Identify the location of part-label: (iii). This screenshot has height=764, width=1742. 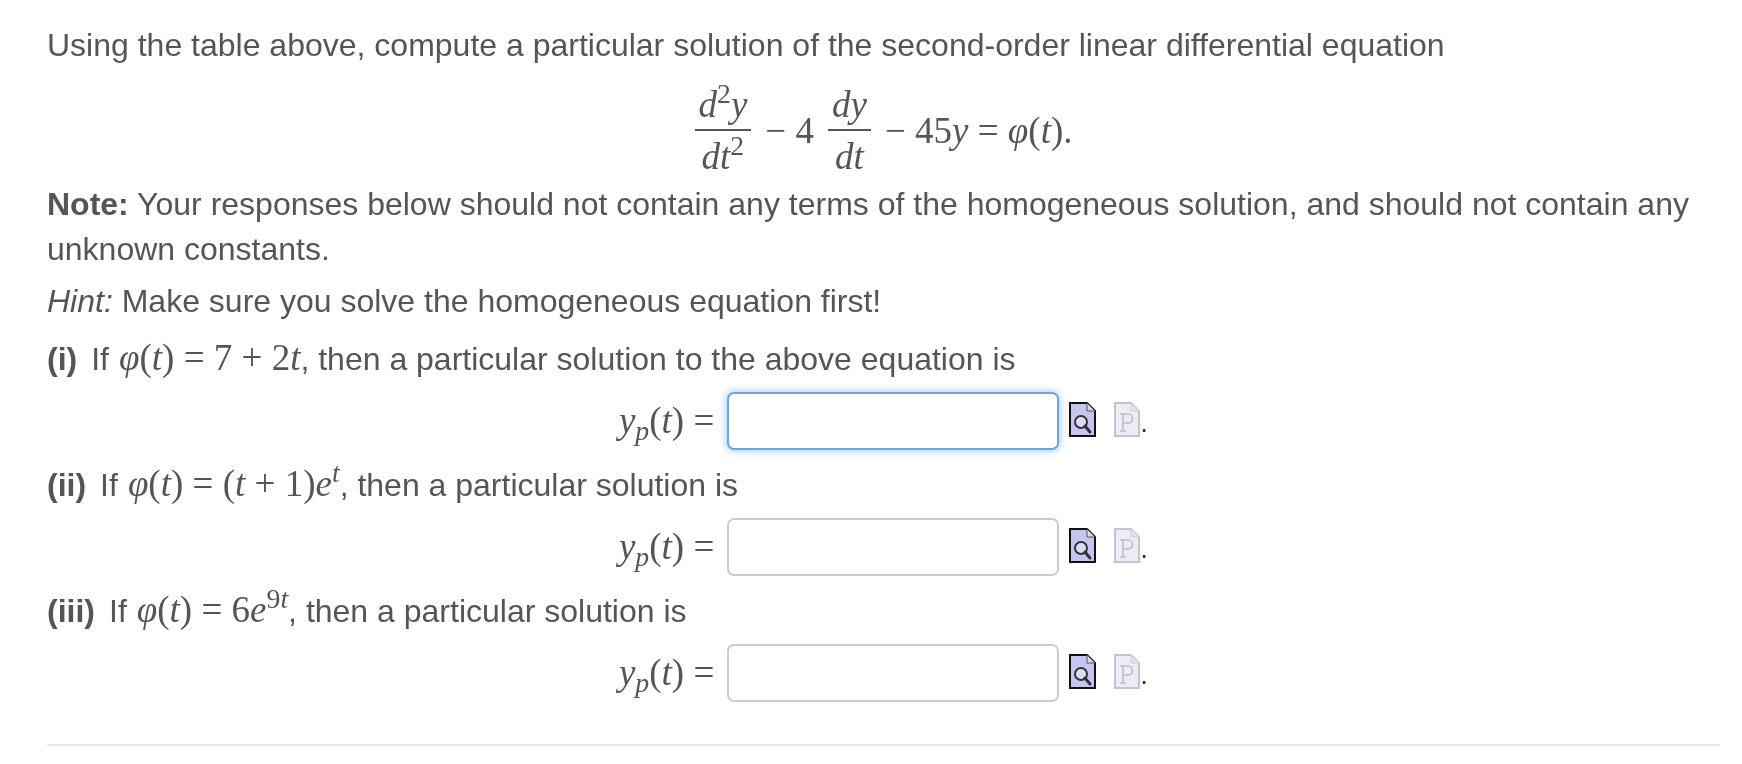
(71, 611).